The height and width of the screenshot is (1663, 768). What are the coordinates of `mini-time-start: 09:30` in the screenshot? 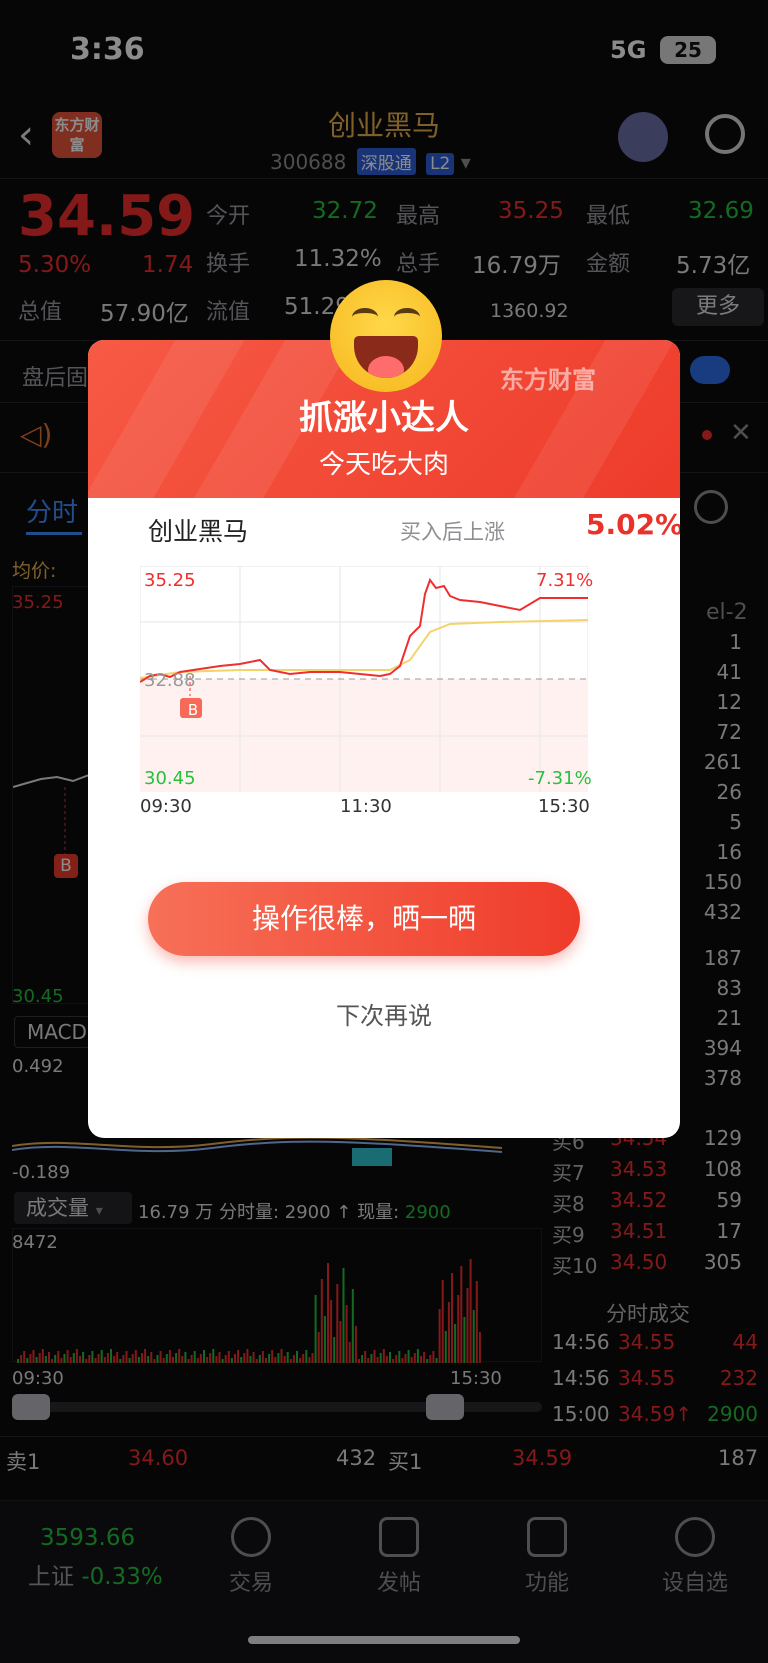 It's located at (166, 806).